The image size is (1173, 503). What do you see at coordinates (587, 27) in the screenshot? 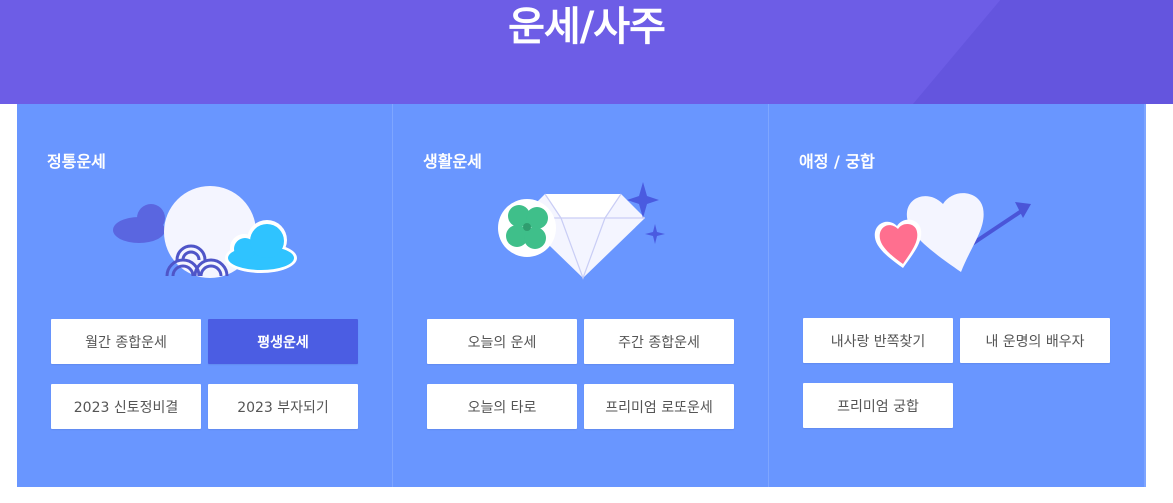
I see `page-title: 운세/사주` at bounding box center [587, 27].